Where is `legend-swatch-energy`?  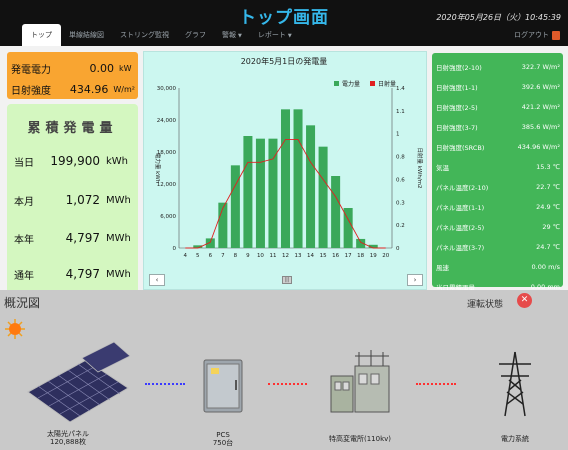
legend-swatch-energy is located at coordinates (336, 83).